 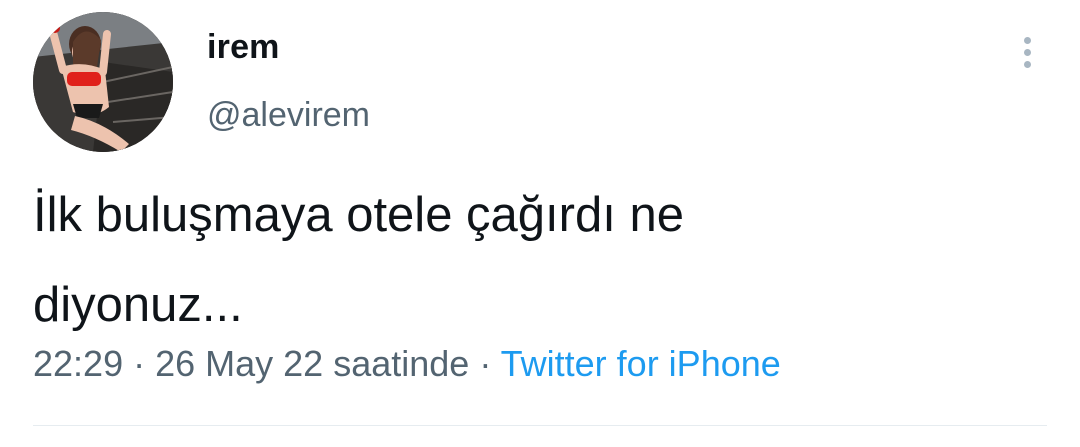 I want to click on avatar, so click(x=103, y=82).